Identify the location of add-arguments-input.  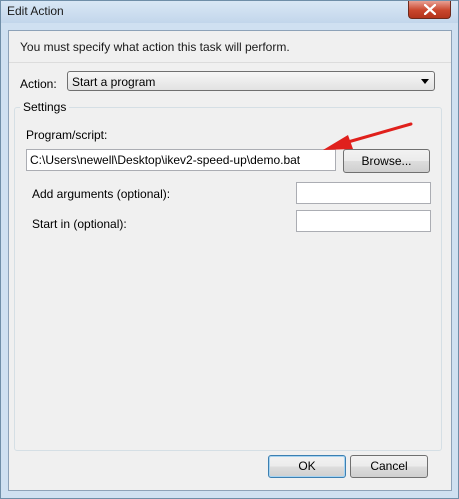
(363, 193).